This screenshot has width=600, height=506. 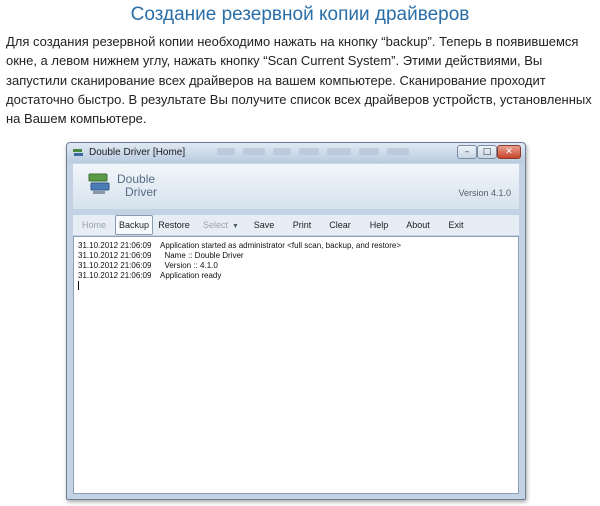 What do you see at coordinates (296, 153) in the screenshot?
I see `window-titlebar: Double Driver [Home] – □ ✕` at bounding box center [296, 153].